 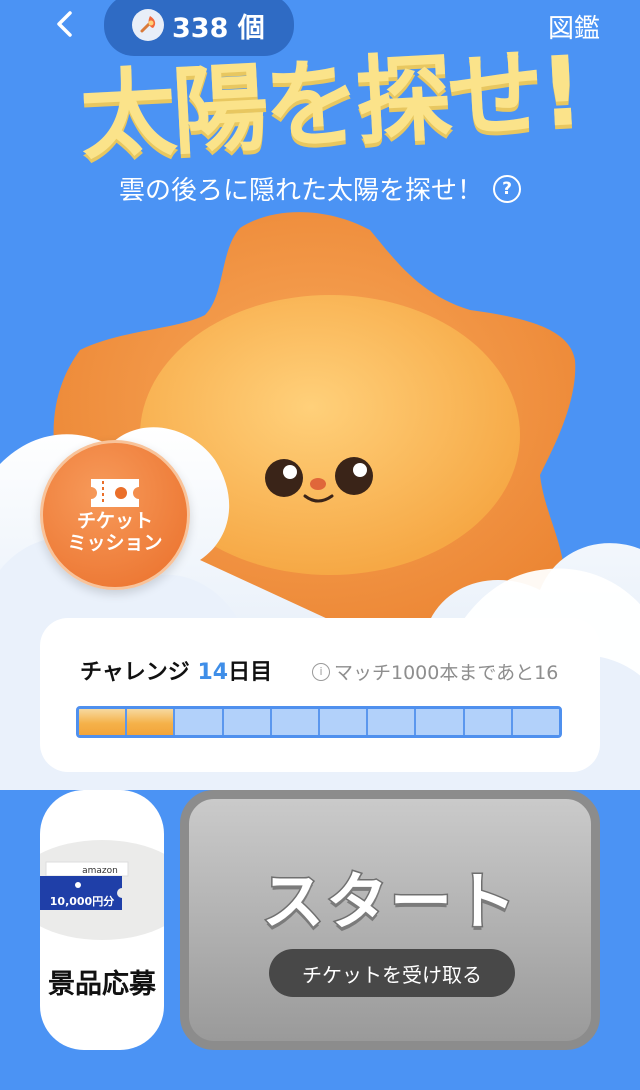 I want to click on challenge-note: i マッチ1000本まであと16, so click(x=435, y=671).